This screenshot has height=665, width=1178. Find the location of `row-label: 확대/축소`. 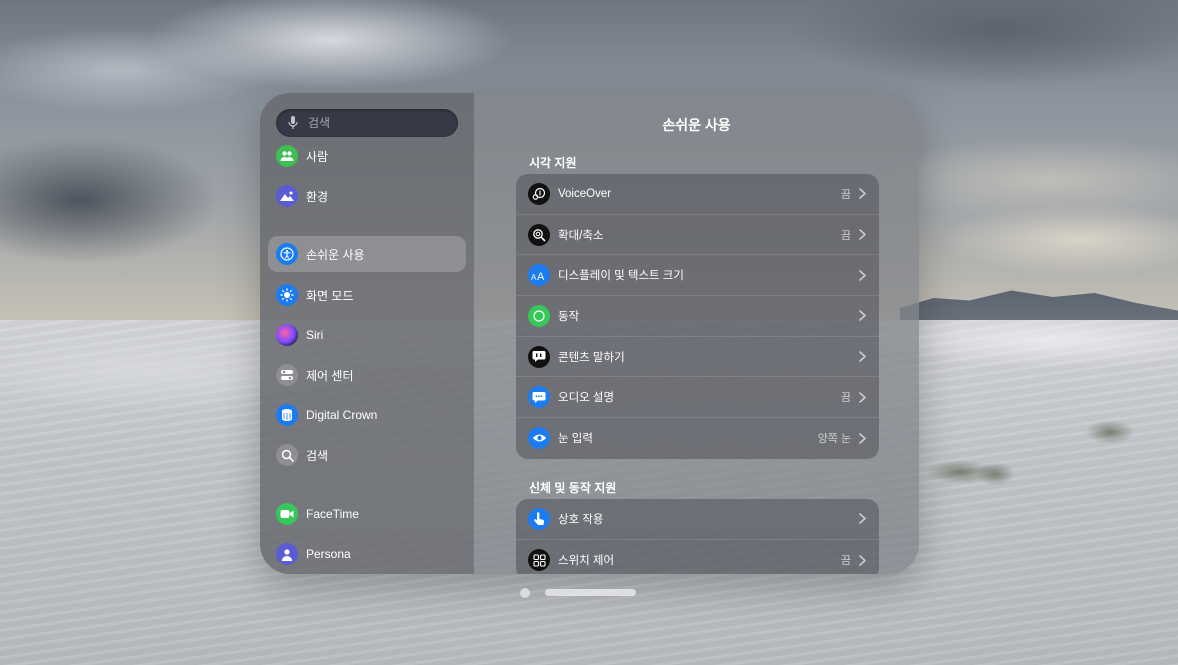

row-label: 확대/축소 is located at coordinates (581, 235).